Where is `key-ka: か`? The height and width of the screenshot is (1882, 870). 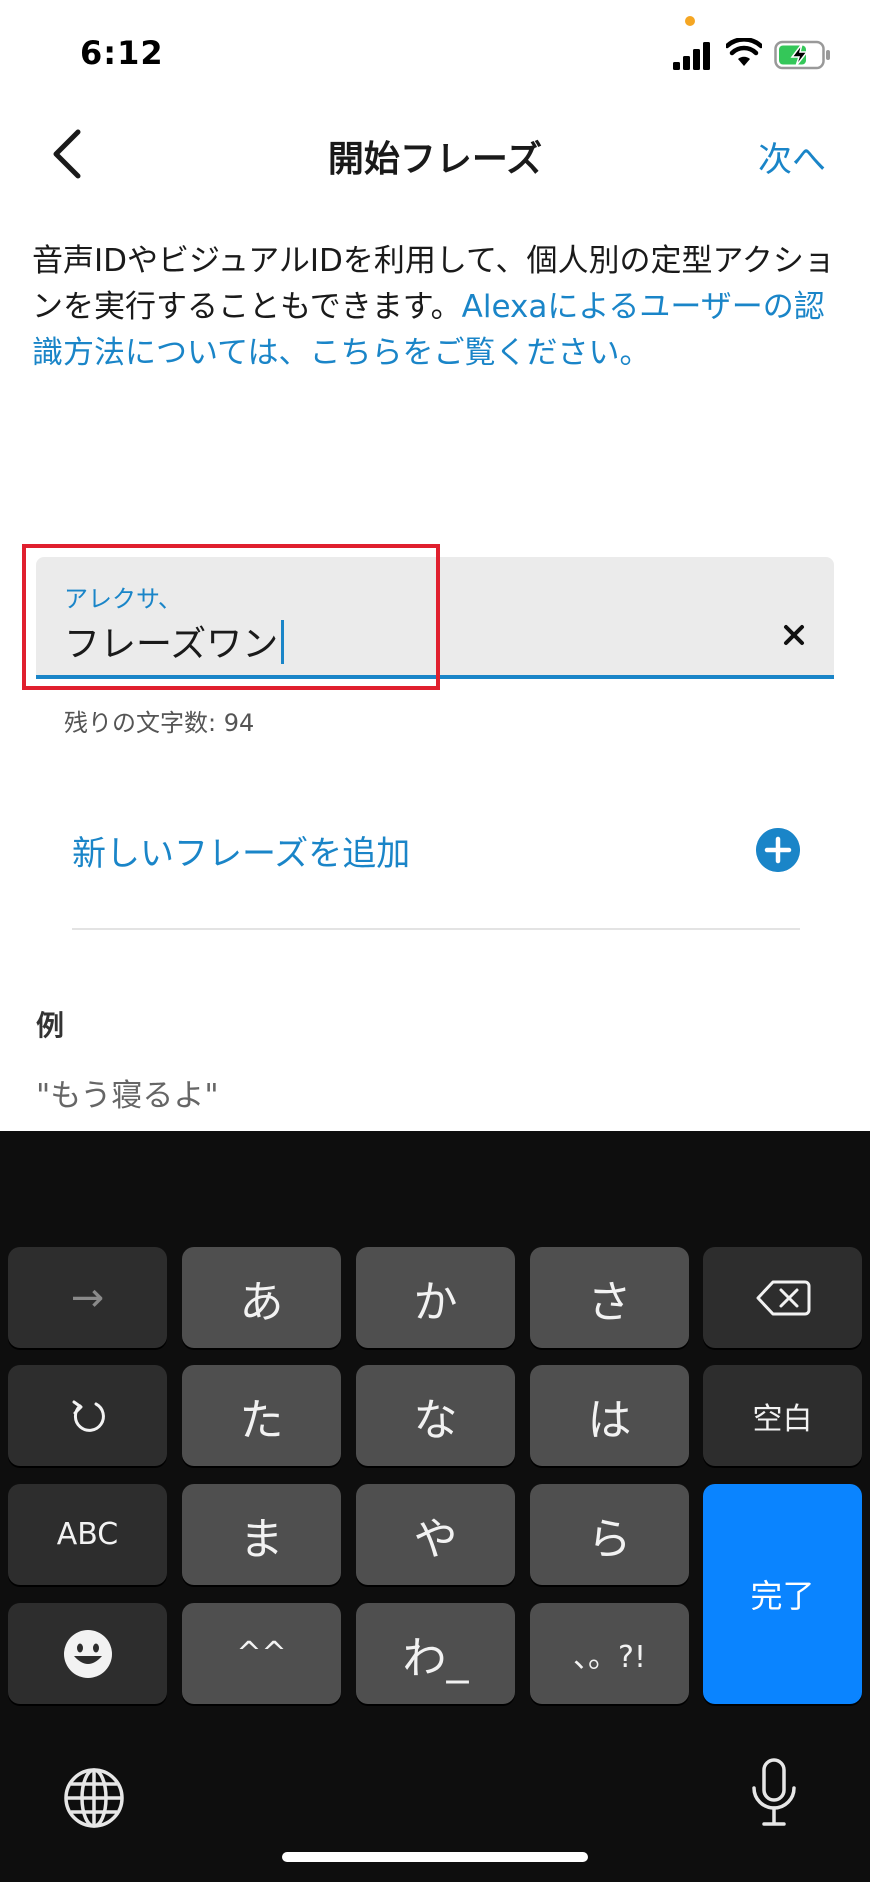 key-ka: か is located at coordinates (435, 1297).